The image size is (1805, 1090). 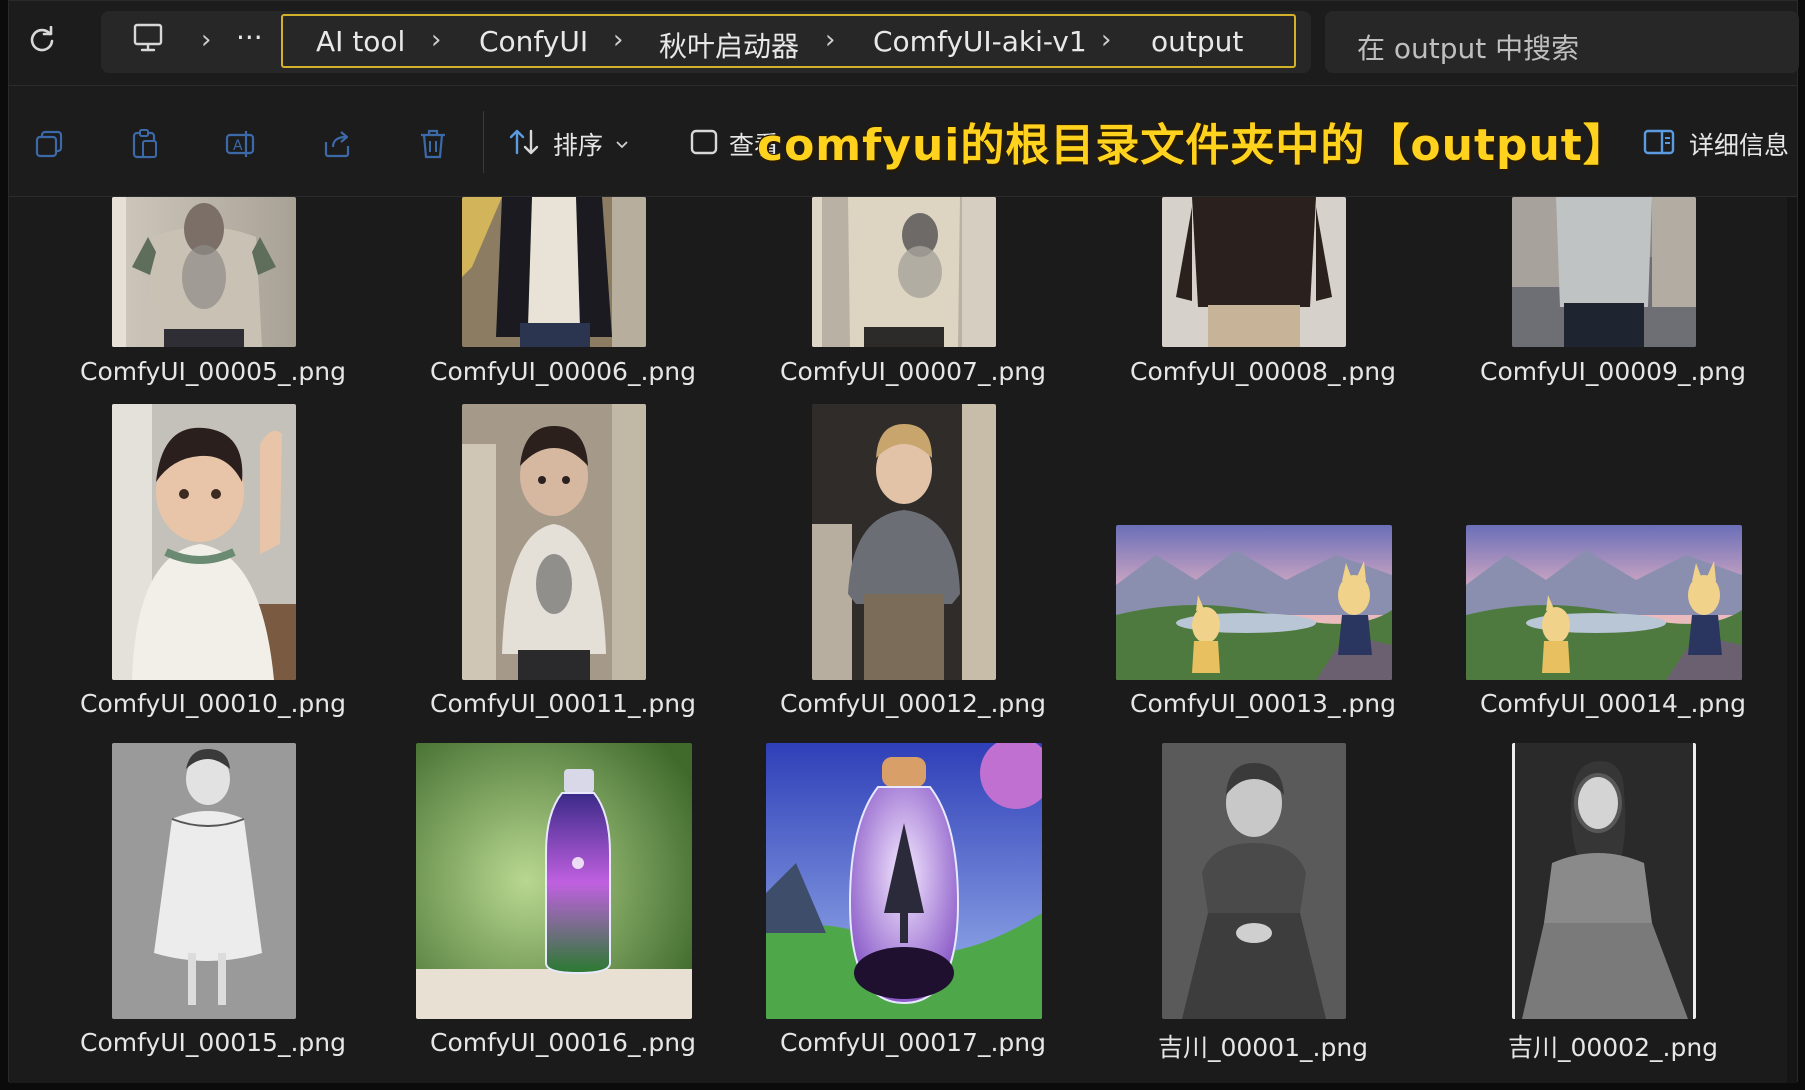 I want to click on chevron-down-icon, so click(x=622, y=144).